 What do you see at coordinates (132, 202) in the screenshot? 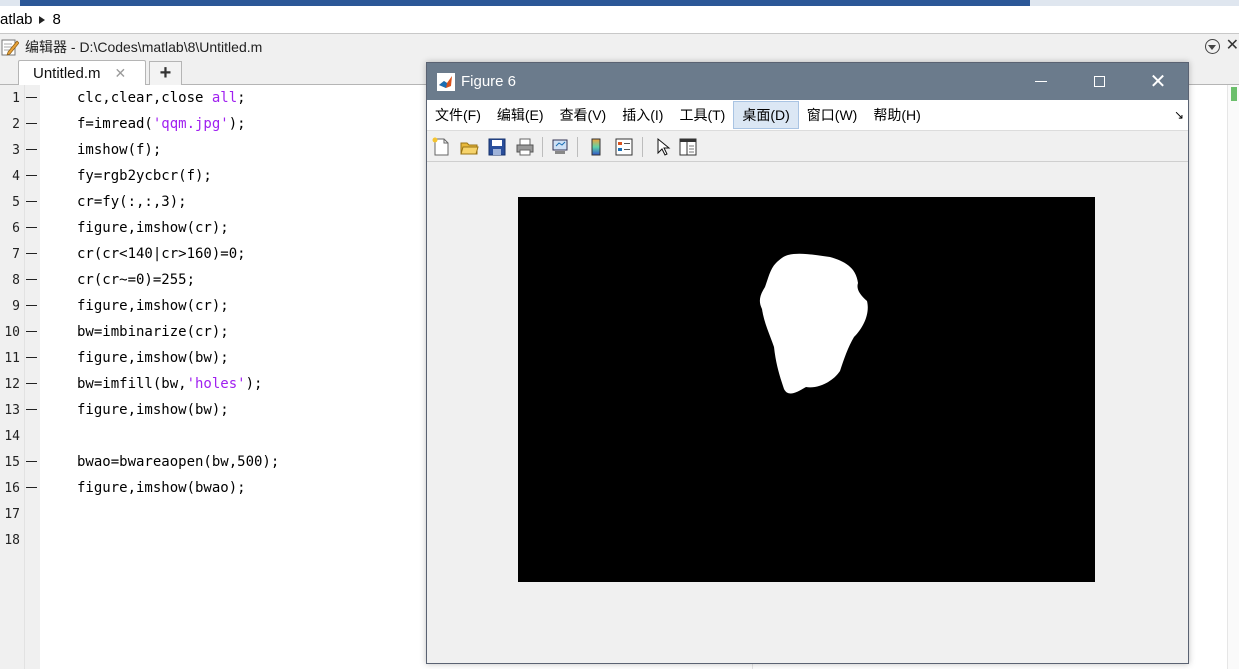
I see `code-text: cr=fy(:,:,3);` at bounding box center [132, 202].